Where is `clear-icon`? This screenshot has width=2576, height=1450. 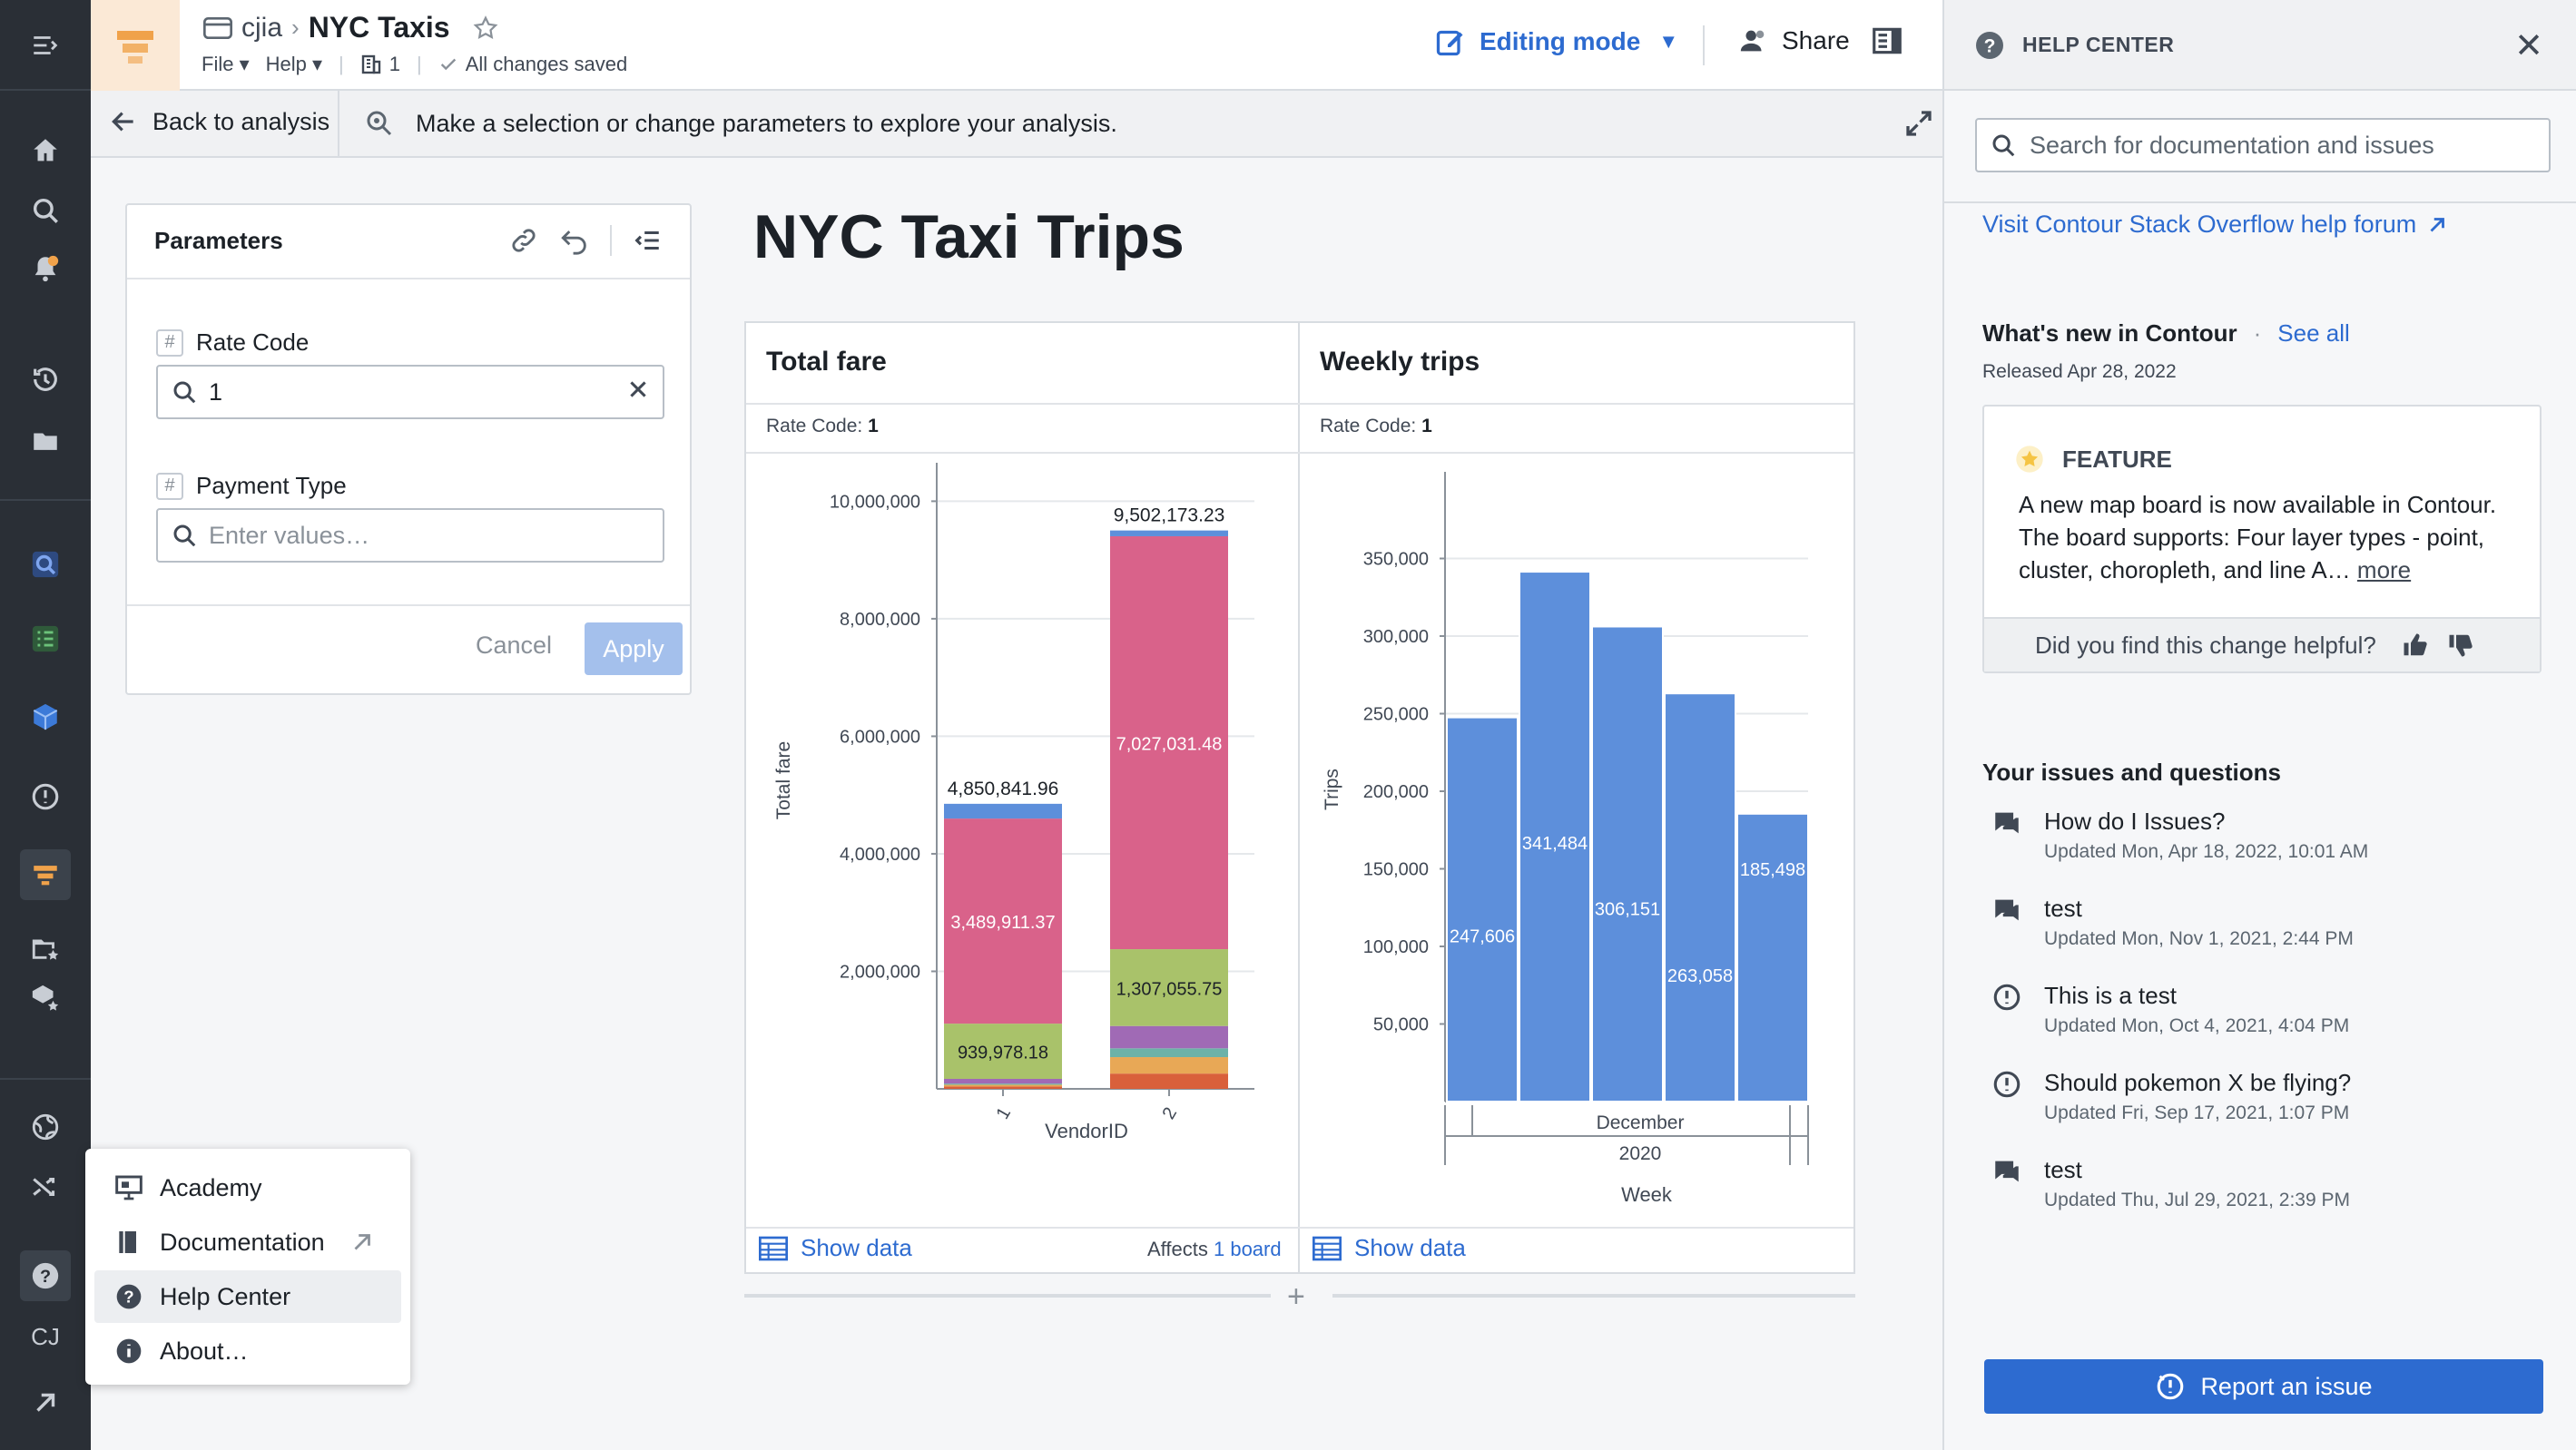 clear-icon is located at coordinates (638, 392).